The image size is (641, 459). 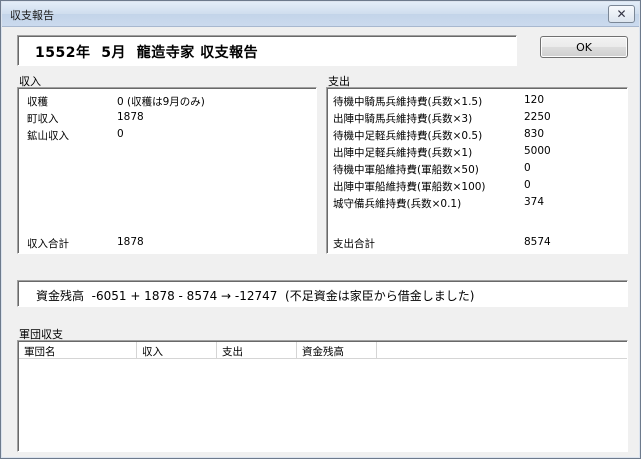 I want to click on title-bar: 収支報告 ✕, so click(x=320, y=14).